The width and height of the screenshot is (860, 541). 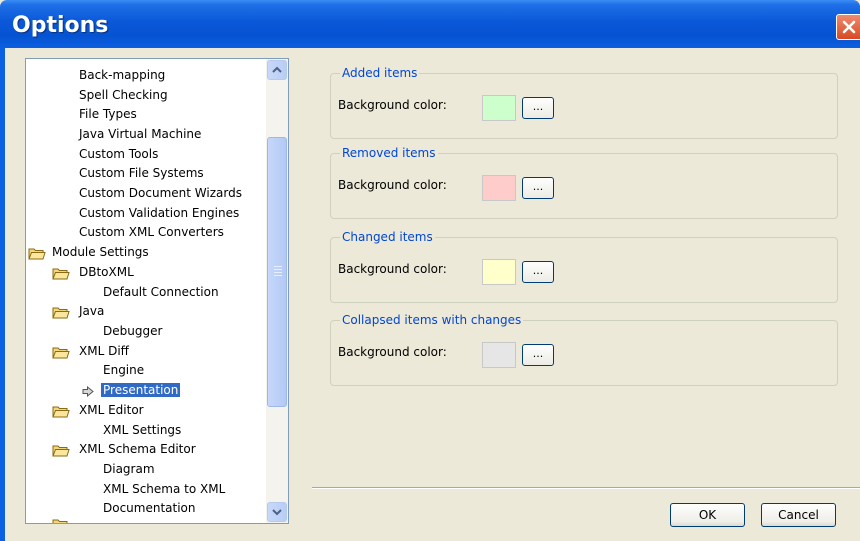 I want to click on tree-item-back-mapping: Back-mapping, so click(x=122, y=75).